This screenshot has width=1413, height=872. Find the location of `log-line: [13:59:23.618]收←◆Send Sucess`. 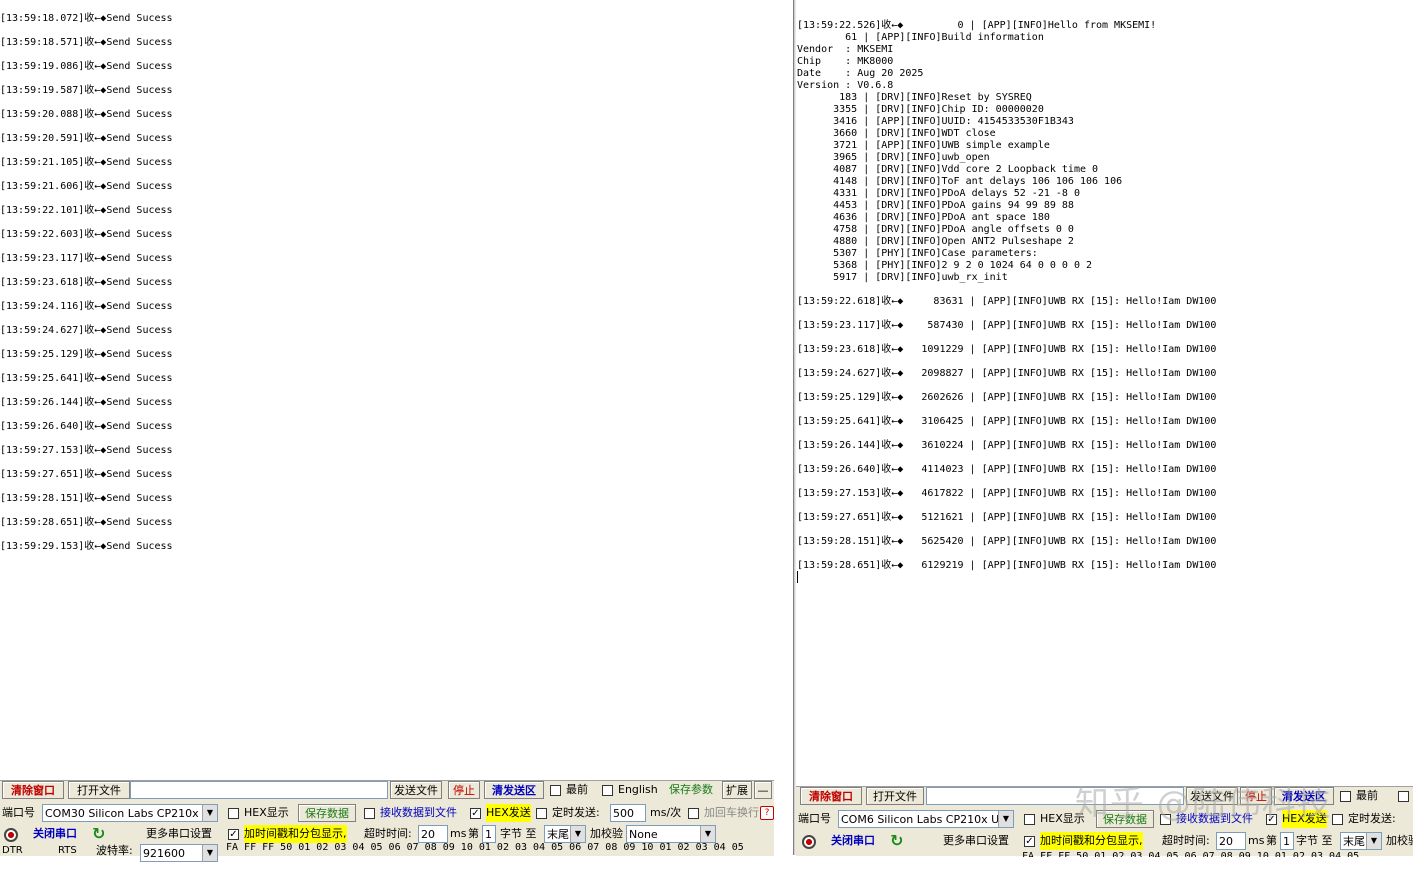

log-line: [13:59:23.618]收←◆Send Sucess is located at coordinates (86, 282).